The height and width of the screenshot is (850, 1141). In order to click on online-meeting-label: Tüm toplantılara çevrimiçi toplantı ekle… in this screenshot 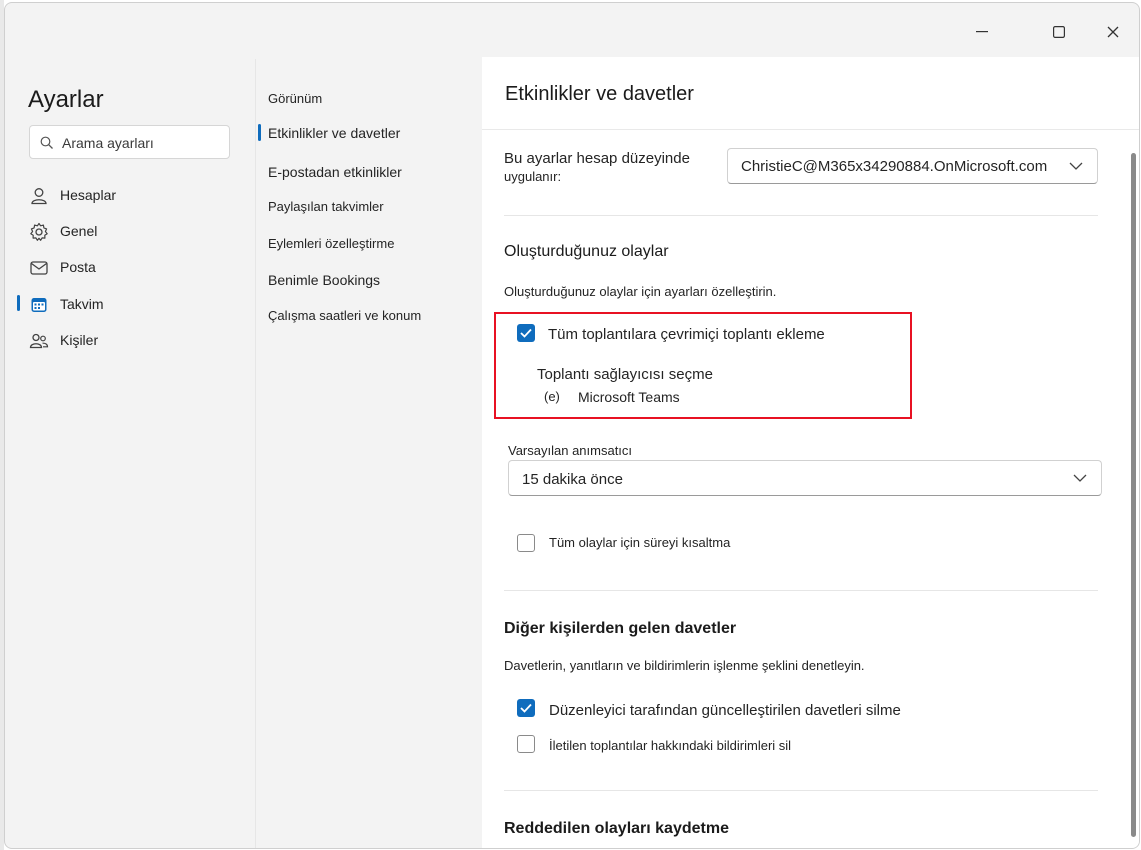, I will do `click(686, 334)`.